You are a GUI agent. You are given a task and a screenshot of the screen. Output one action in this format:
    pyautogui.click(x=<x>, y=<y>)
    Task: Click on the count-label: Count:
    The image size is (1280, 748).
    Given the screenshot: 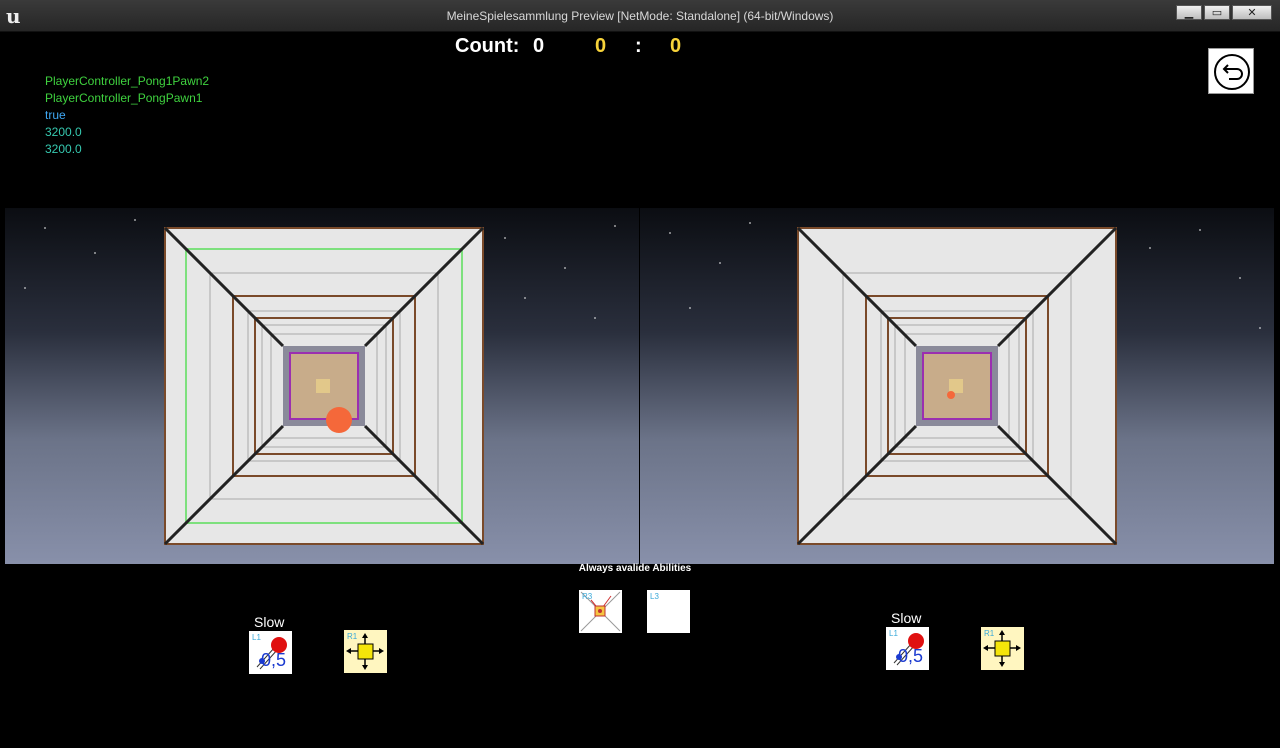 What is the action you would take?
    pyautogui.click(x=487, y=46)
    